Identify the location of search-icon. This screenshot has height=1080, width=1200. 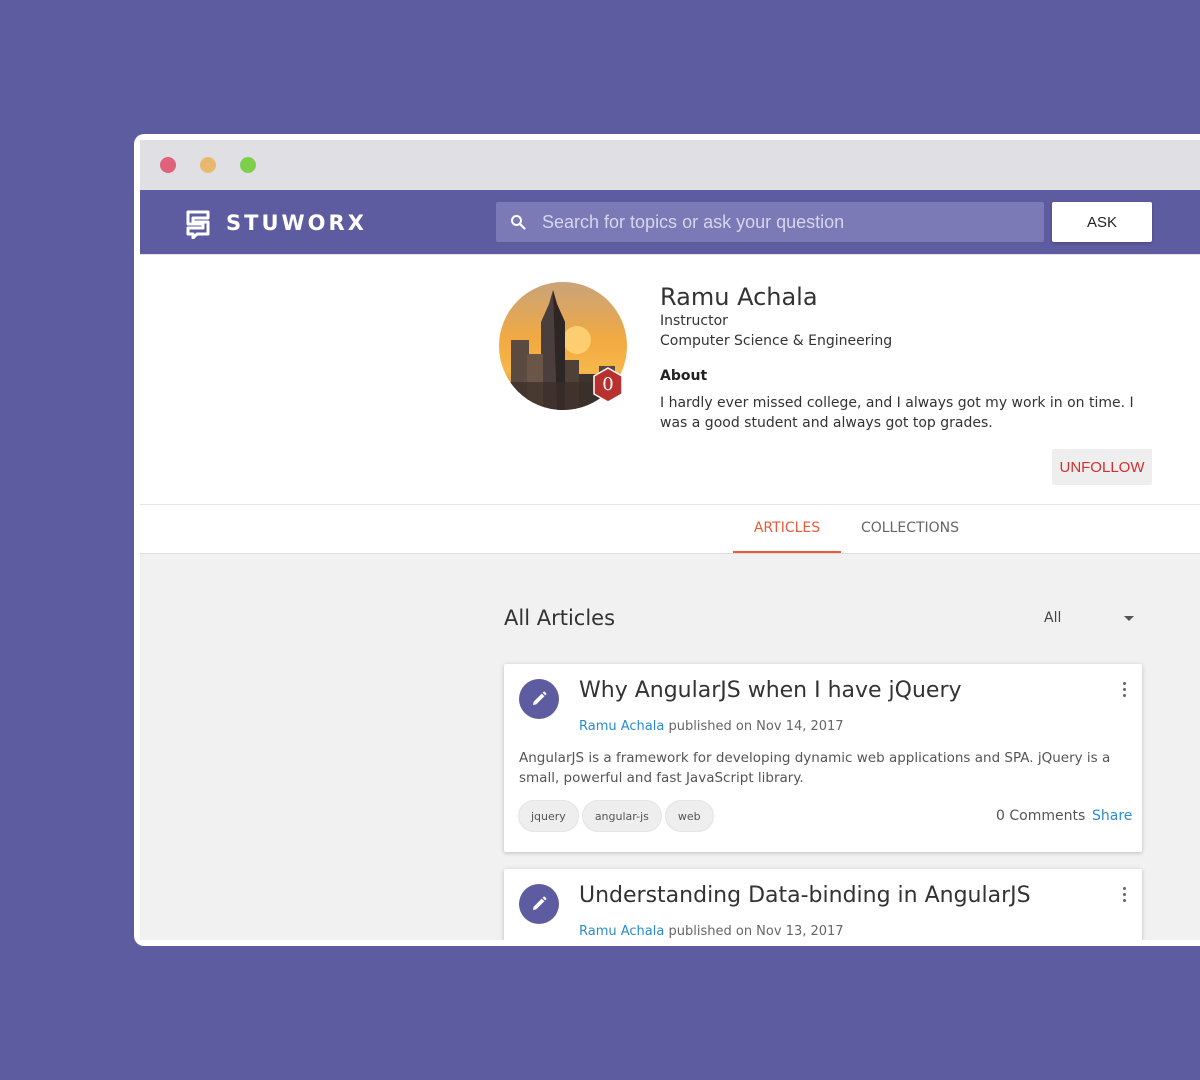
(518, 222).